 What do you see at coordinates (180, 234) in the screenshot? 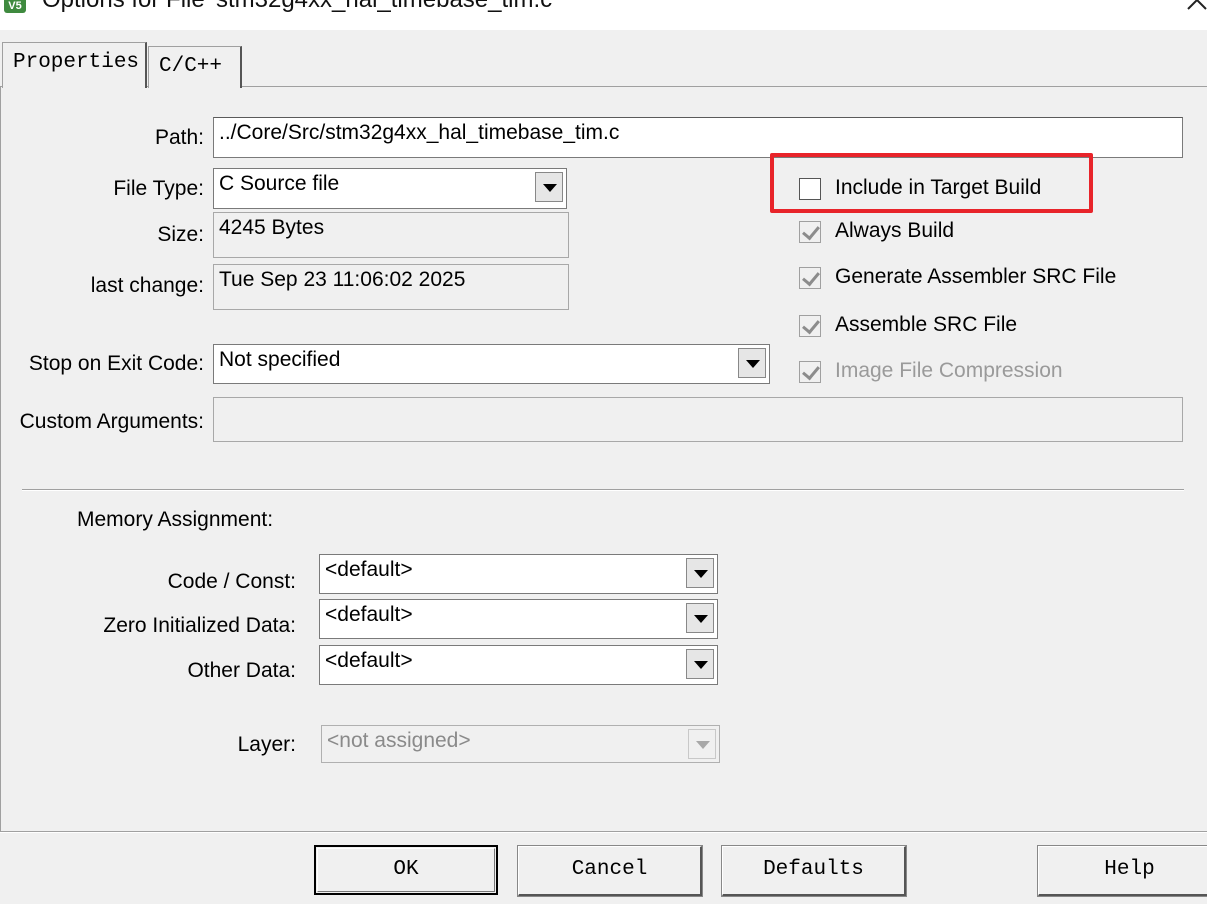
I see `size-label: Size:` at bounding box center [180, 234].